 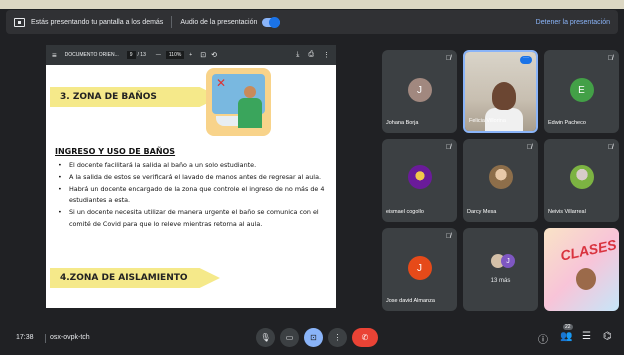 I want to click on camera-icon: ▭, so click(x=289, y=337).